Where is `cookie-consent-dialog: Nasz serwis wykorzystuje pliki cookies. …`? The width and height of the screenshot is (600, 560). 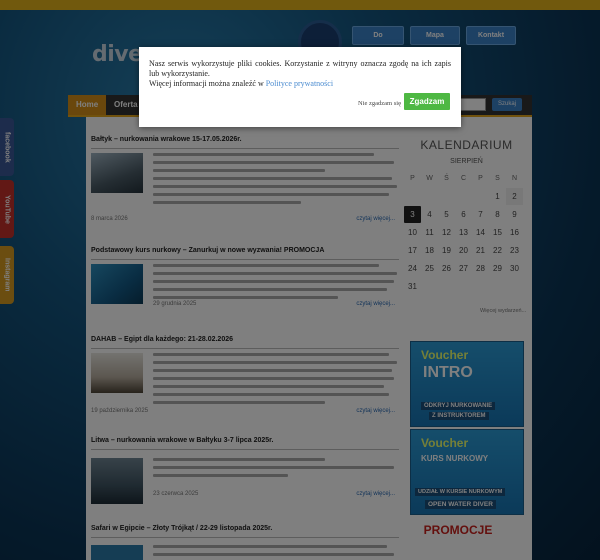 cookie-consent-dialog: Nasz serwis wykorzystuje pliki cookies. … is located at coordinates (300, 87).